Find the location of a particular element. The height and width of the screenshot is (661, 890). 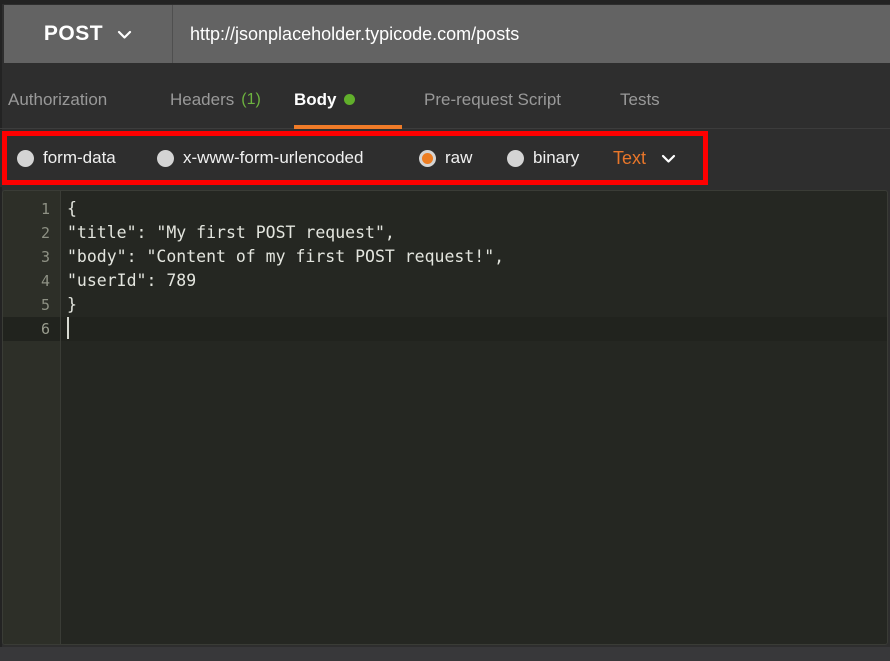

tab-body: Body is located at coordinates (348, 99).